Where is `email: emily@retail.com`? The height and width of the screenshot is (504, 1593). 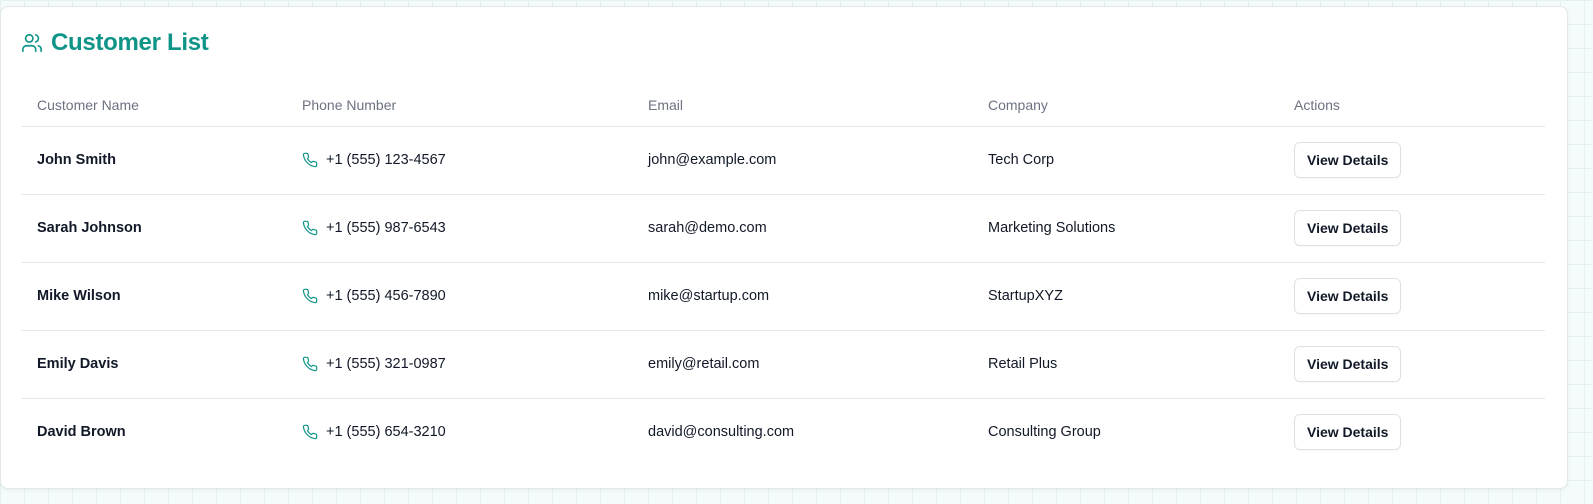
email: emily@retail.com is located at coordinates (802, 364).